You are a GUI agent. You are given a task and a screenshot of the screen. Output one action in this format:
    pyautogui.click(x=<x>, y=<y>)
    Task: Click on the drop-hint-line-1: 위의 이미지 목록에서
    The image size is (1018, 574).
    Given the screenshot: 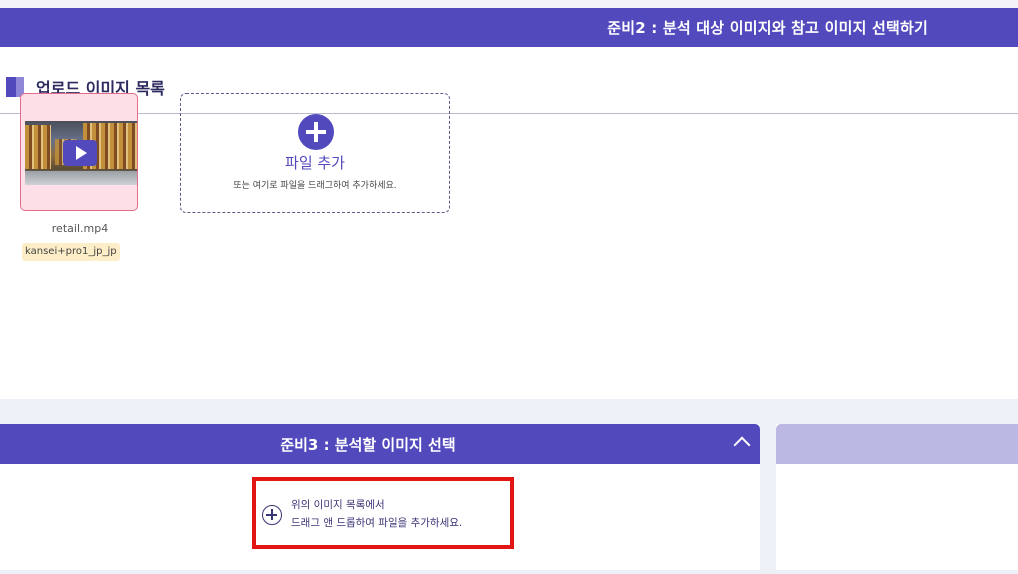 What is the action you would take?
    pyautogui.click(x=338, y=505)
    